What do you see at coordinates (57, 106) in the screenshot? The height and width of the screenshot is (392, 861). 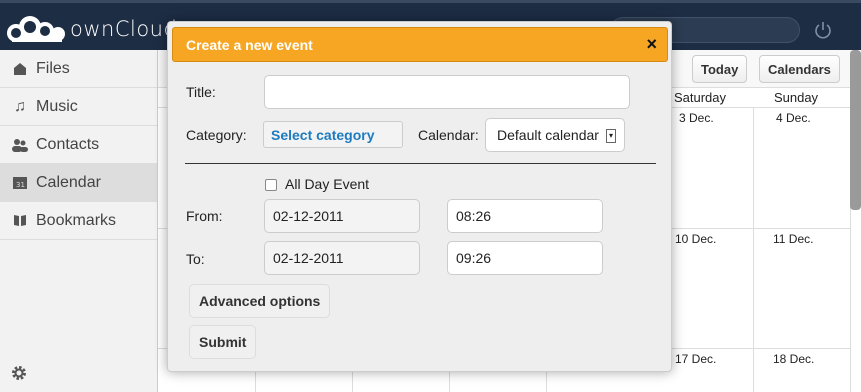 I see `sidebar-item-label: Music` at bounding box center [57, 106].